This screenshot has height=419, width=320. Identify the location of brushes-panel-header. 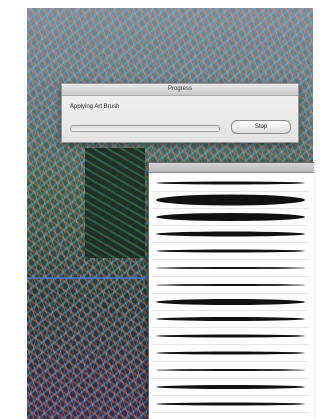
(231, 168).